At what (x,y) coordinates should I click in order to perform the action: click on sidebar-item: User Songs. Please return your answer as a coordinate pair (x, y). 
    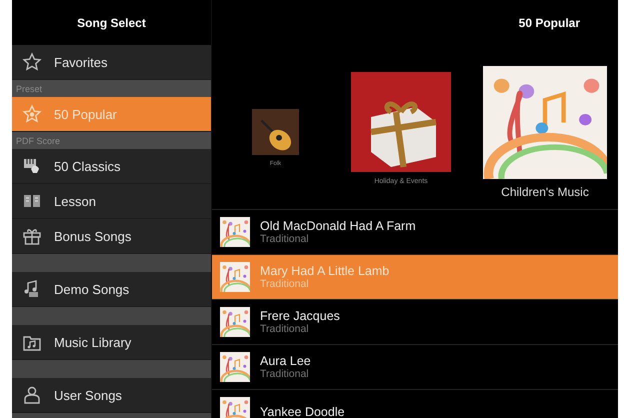
    Looking at the image, I should click on (111, 395).